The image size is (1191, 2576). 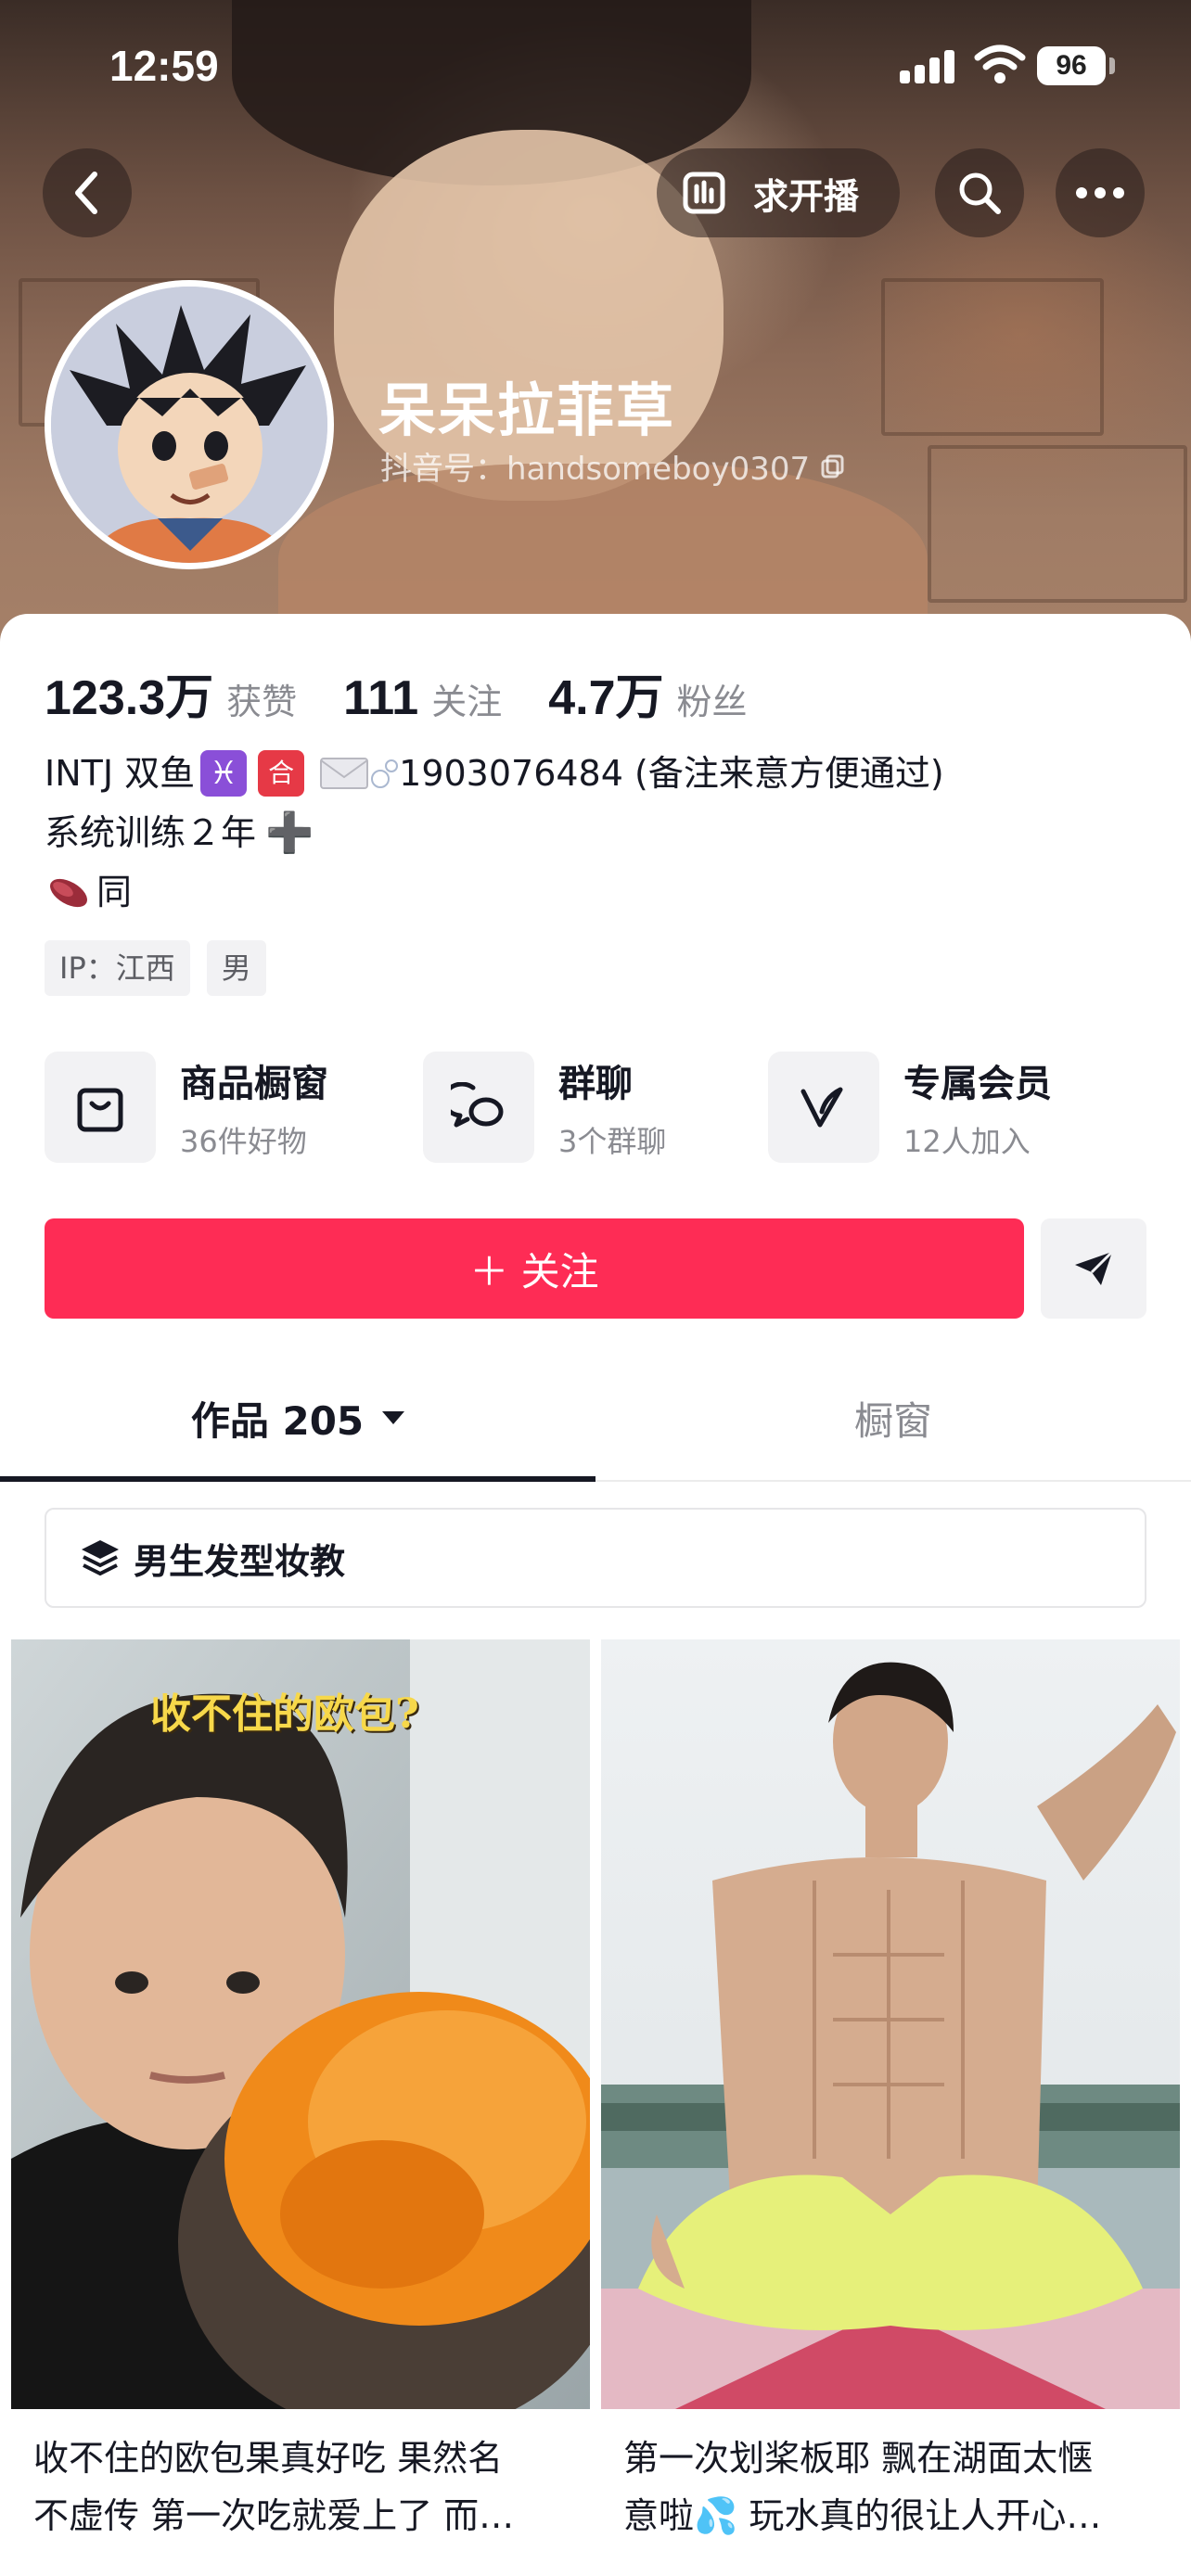 I want to click on wifi-icon, so click(x=1000, y=64).